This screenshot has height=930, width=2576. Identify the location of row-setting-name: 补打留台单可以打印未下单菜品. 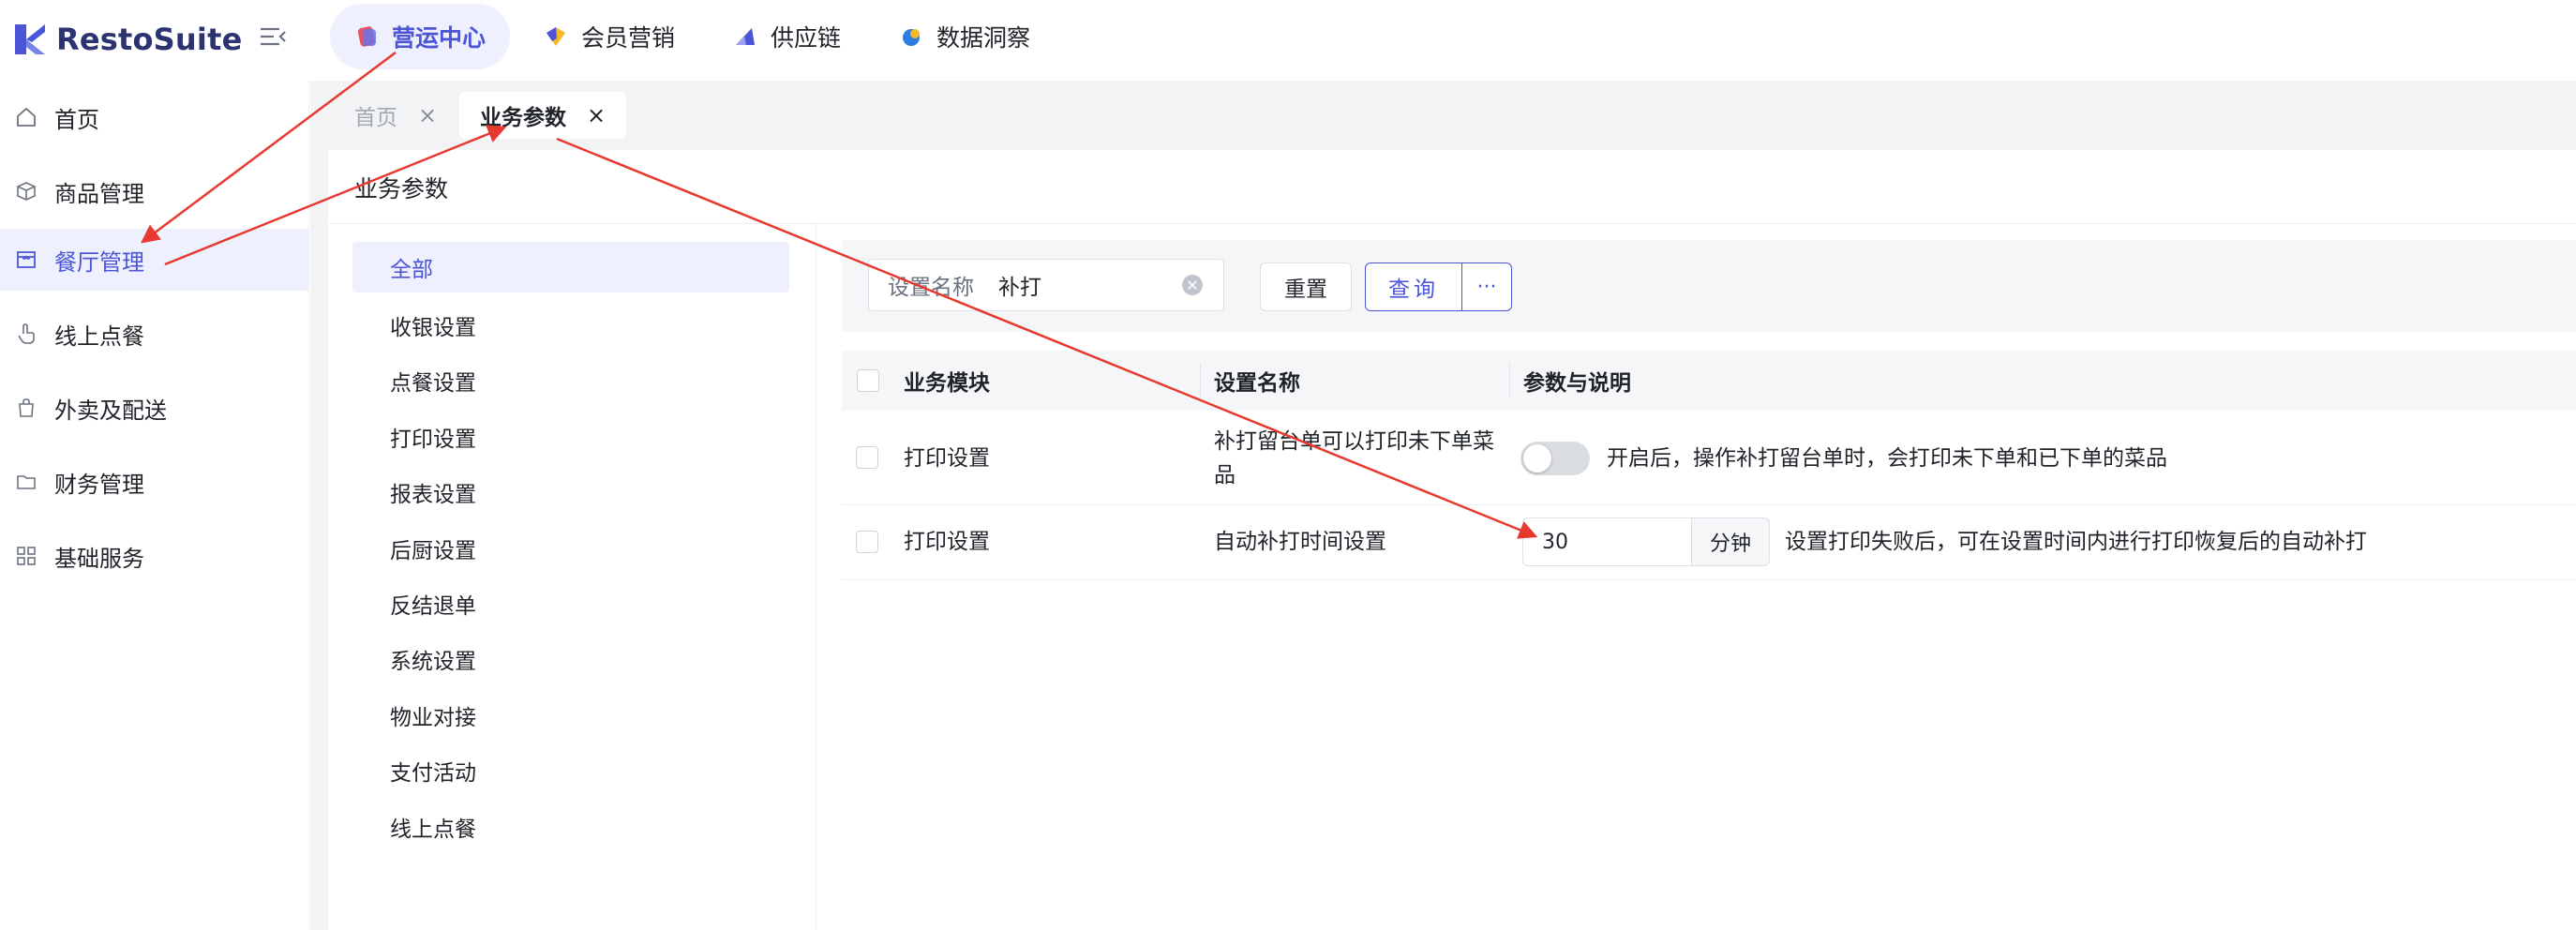
(1354, 458).